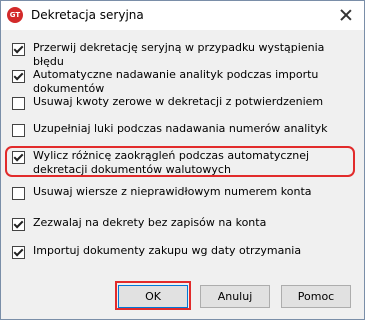 The height and width of the screenshot is (320, 365). Describe the element at coordinates (182, 15) in the screenshot. I see `title-bar: GT Dekretacja seryjna` at that location.